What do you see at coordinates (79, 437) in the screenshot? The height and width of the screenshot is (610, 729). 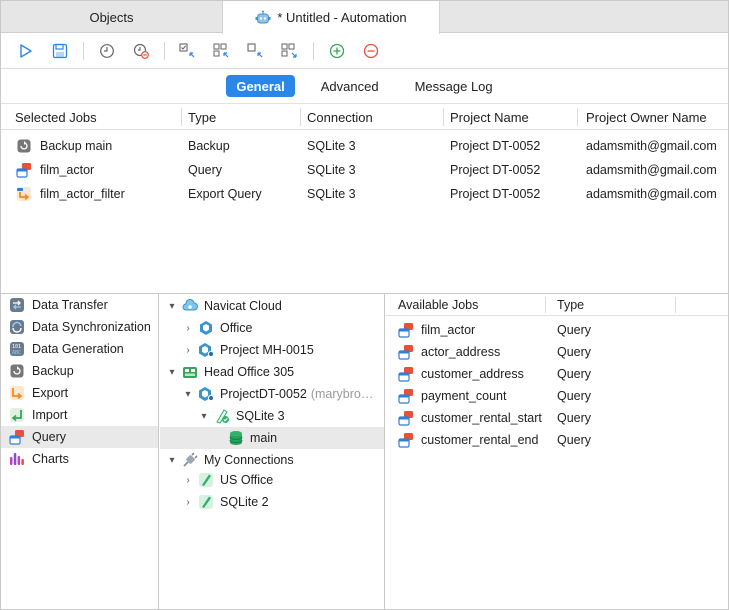 I see `category-query: Query` at bounding box center [79, 437].